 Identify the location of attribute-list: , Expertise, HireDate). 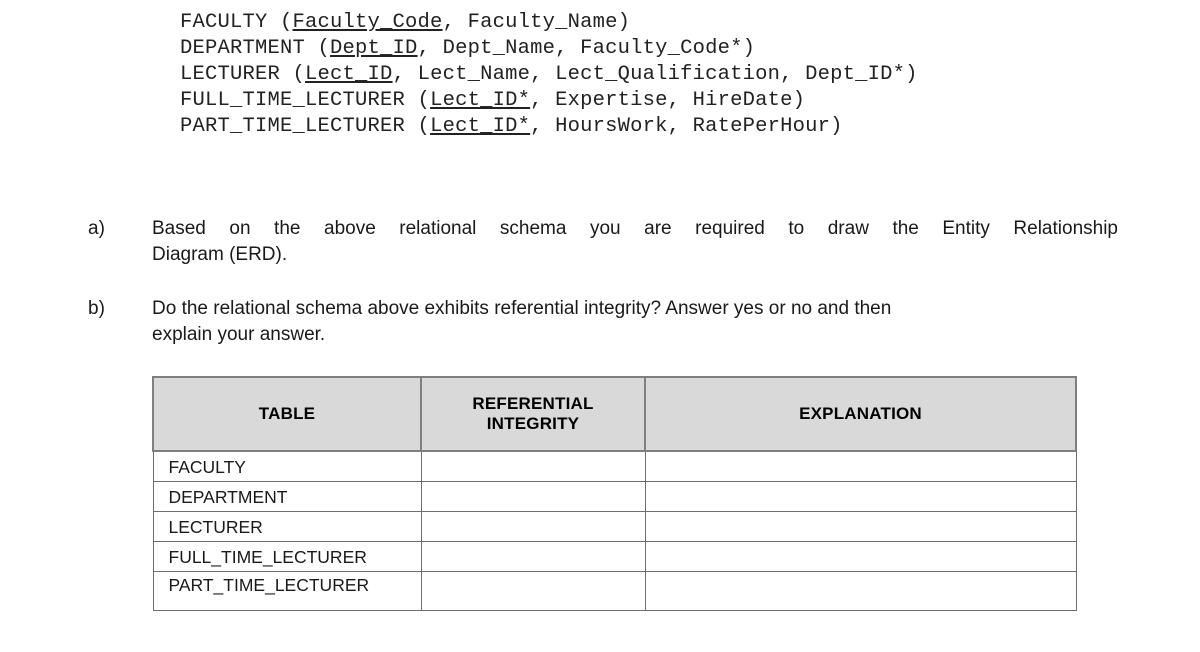
(668, 100).